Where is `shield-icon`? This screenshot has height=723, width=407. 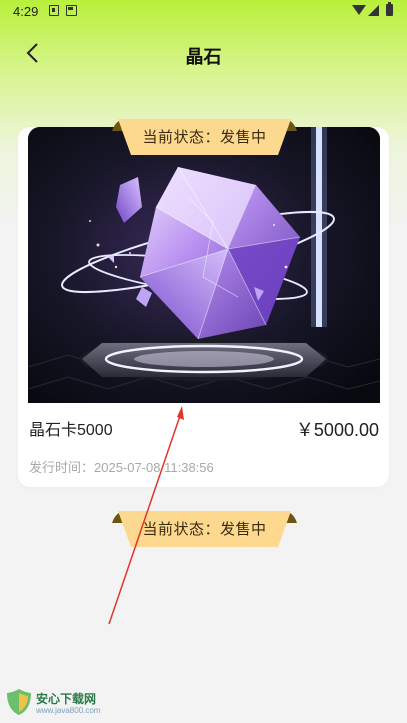 shield-icon is located at coordinates (19, 702).